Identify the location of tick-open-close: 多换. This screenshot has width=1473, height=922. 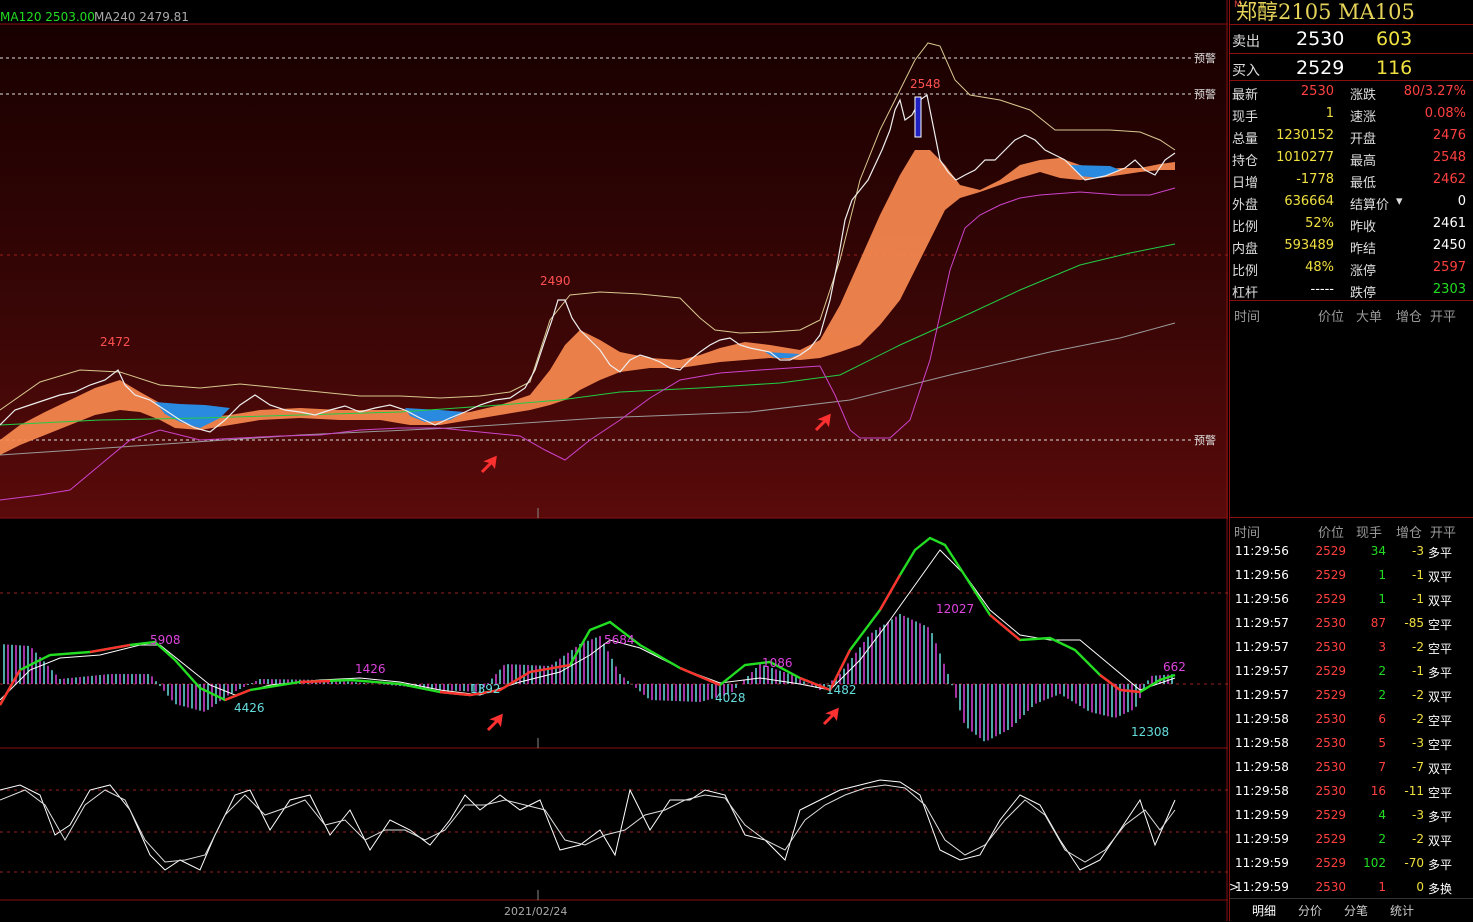
(1440, 889).